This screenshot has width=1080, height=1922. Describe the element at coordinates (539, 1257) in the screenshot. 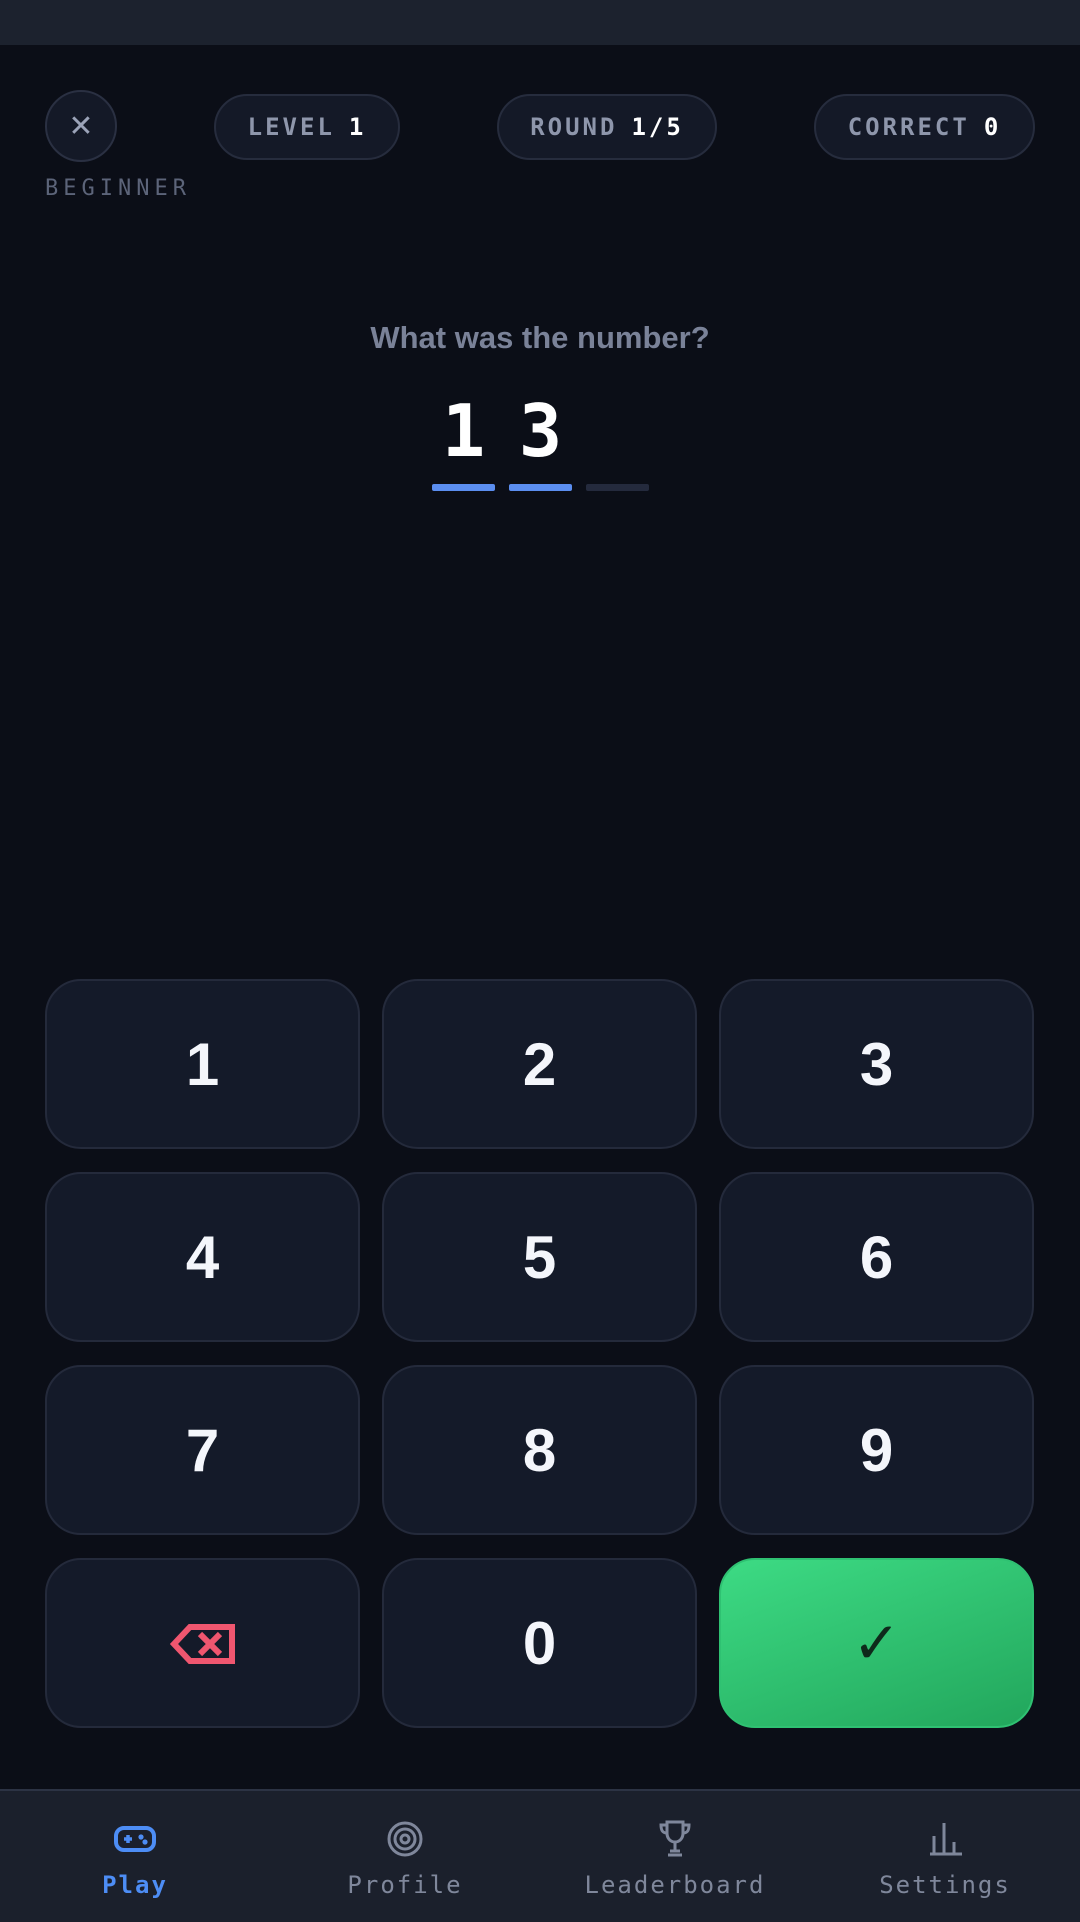

I see `key-5: 5` at that location.